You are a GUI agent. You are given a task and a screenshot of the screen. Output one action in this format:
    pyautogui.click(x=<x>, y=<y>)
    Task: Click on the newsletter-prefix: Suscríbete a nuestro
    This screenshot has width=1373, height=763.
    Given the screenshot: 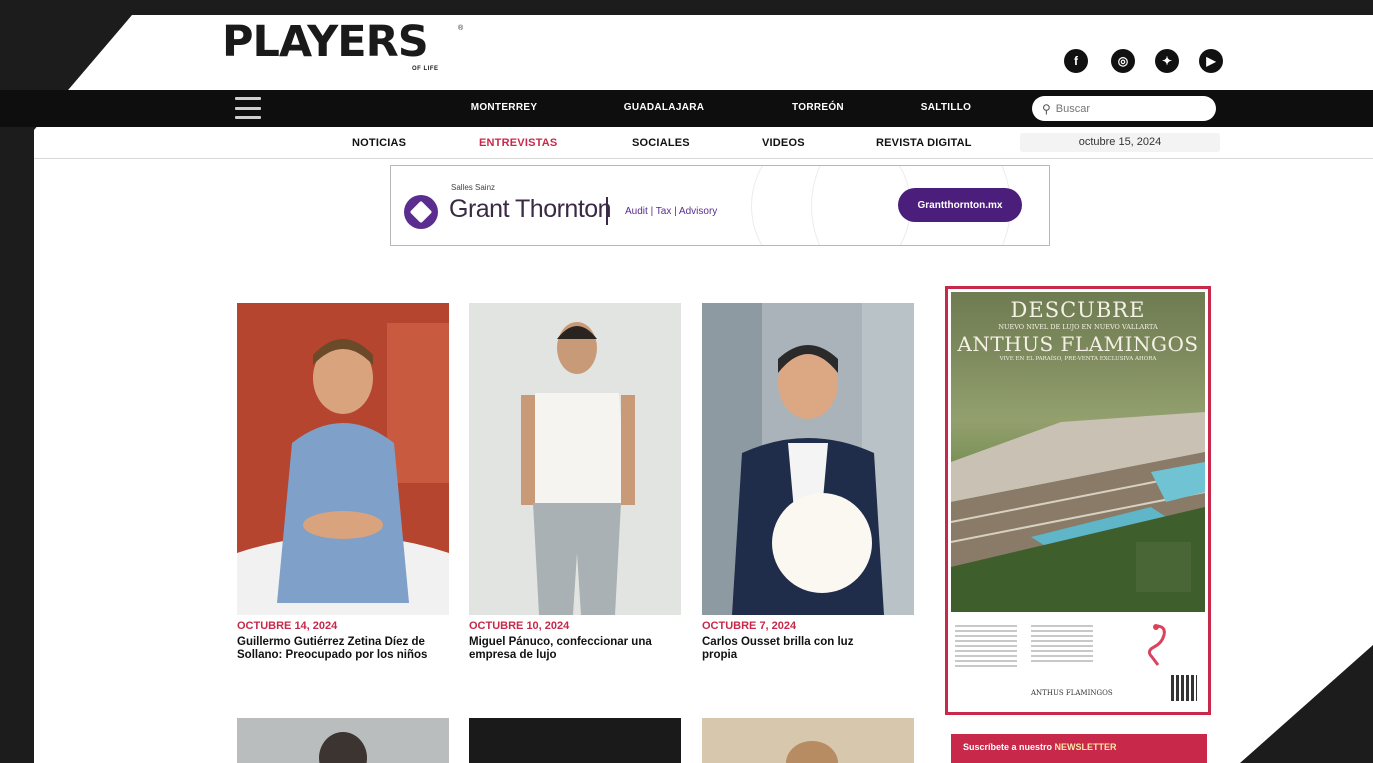 What is the action you would take?
    pyautogui.click(x=1008, y=747)
    